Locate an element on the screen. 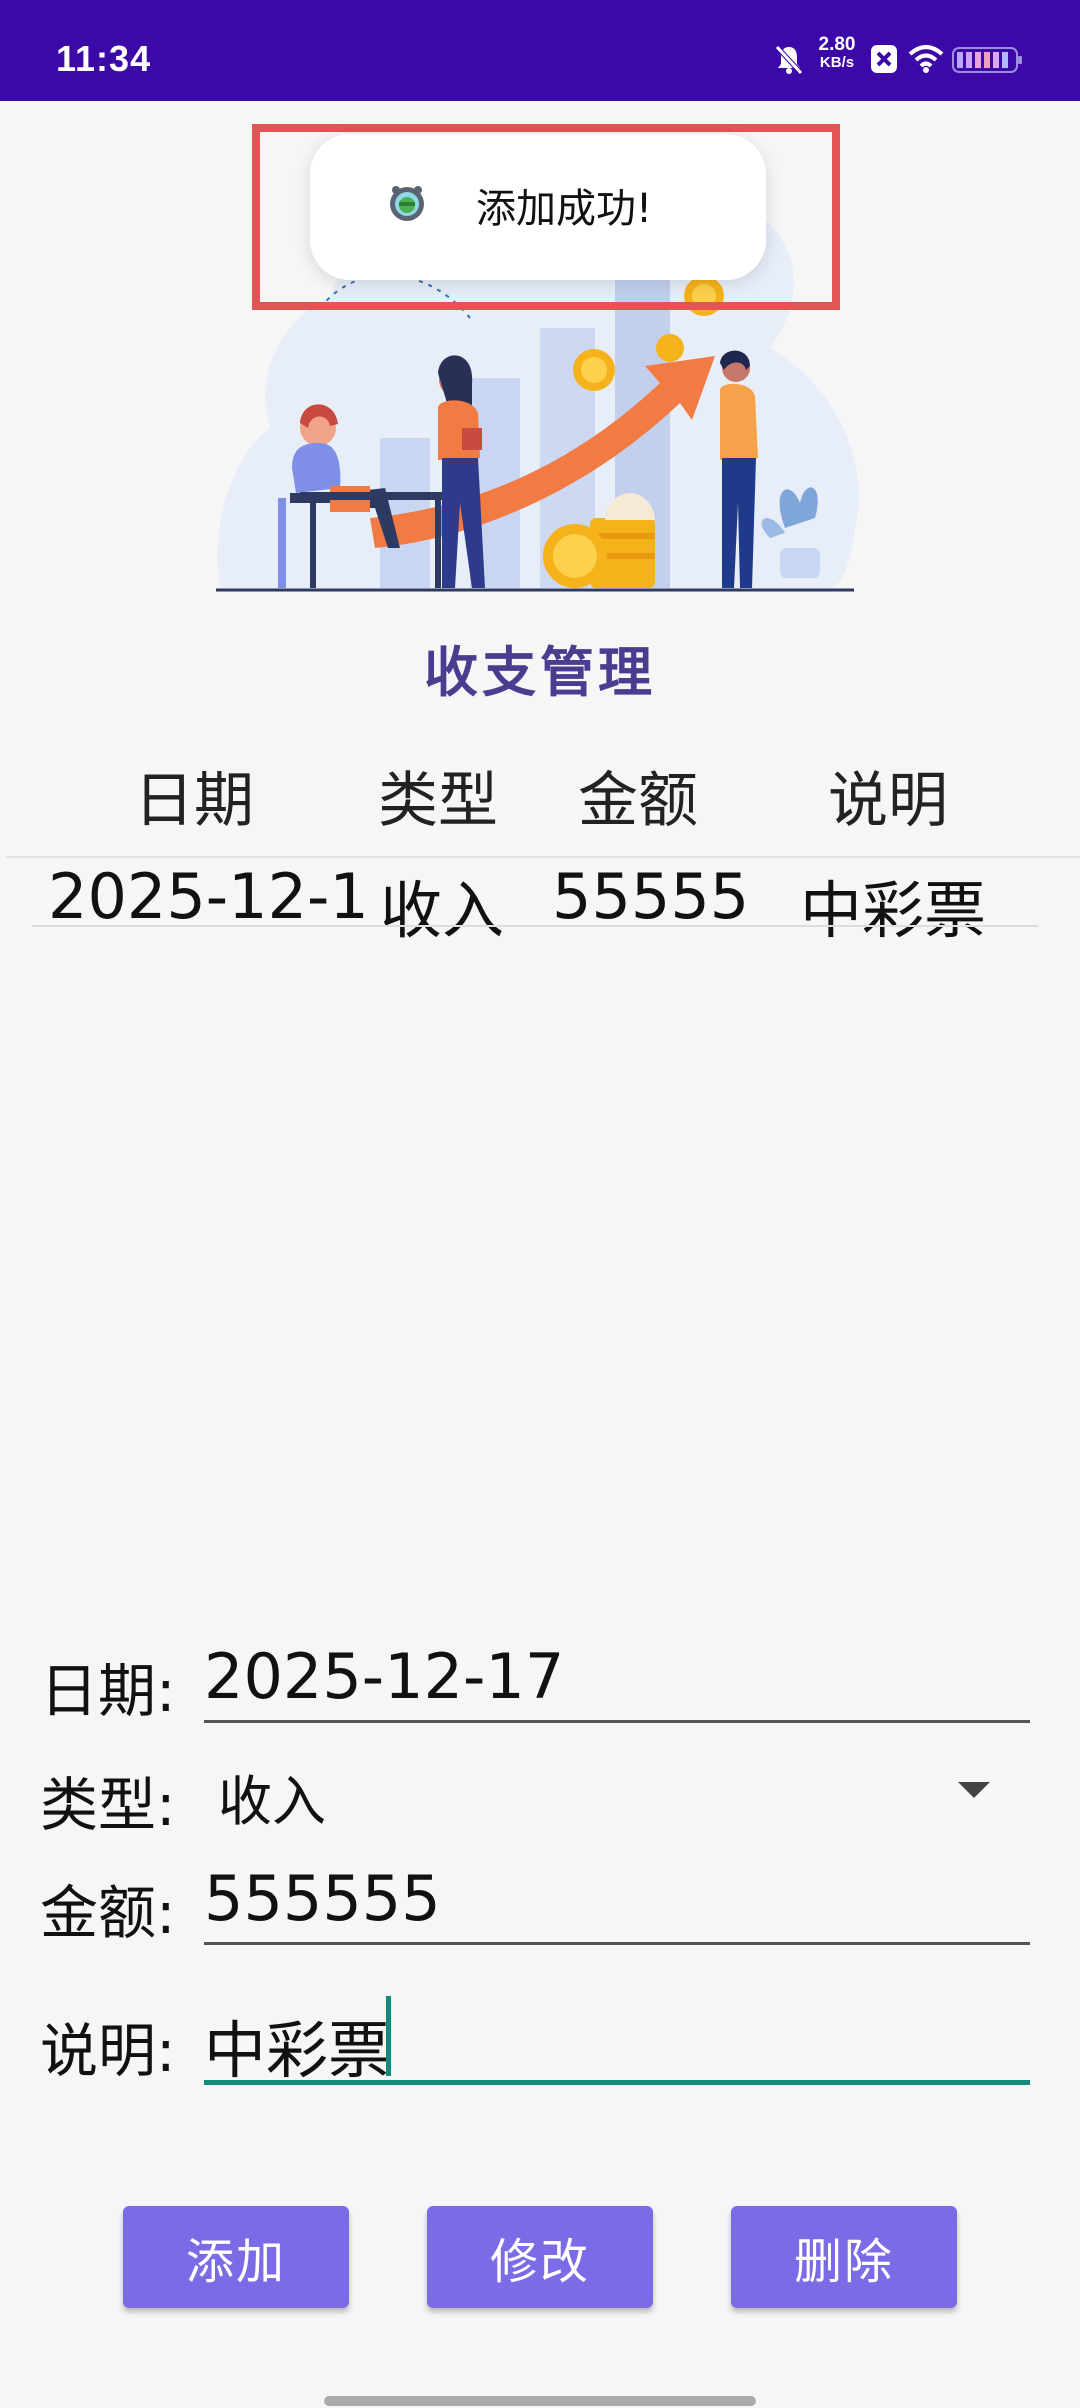 The height and width of the screenshot is (2408, 1080). gesture-nav-handle is located at coordinates (540, 2401).